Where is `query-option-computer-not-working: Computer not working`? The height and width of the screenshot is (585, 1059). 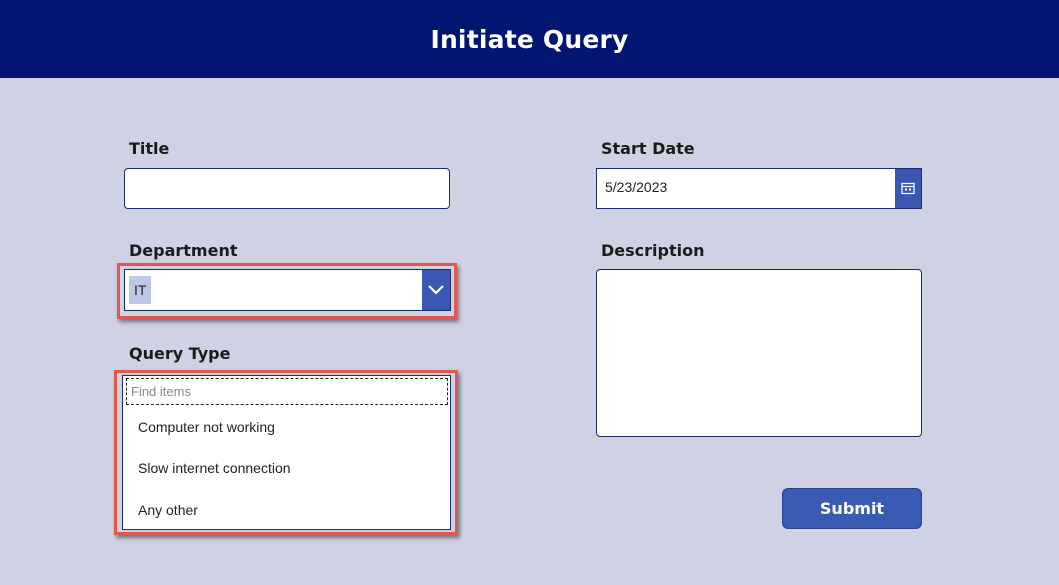
query-option-computer-not-working: Computer not working is located at coordinates (206, 427).